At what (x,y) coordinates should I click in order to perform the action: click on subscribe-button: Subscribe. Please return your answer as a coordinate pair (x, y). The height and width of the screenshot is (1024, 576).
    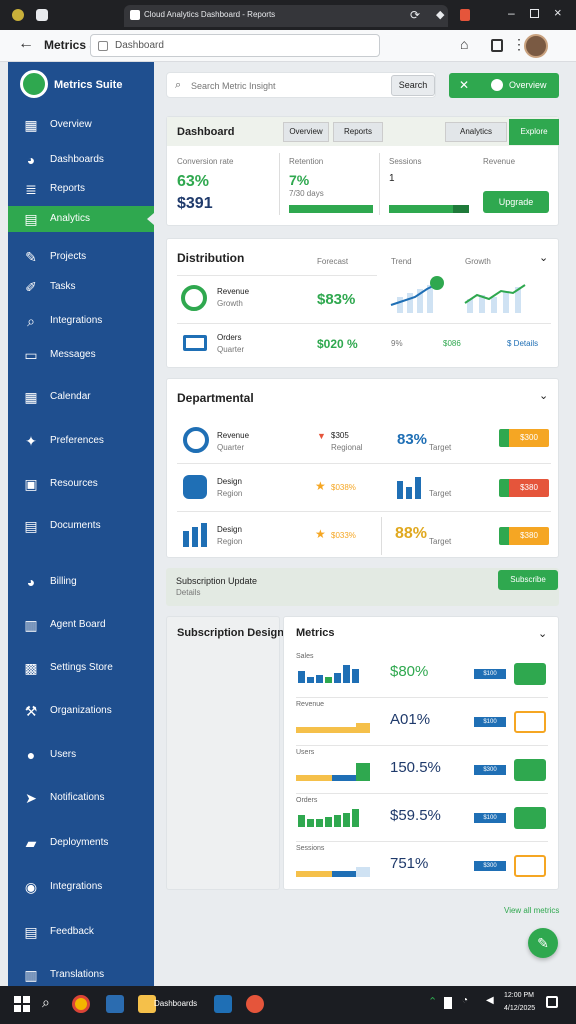
    Looking at the image, I should click on (528, 580).